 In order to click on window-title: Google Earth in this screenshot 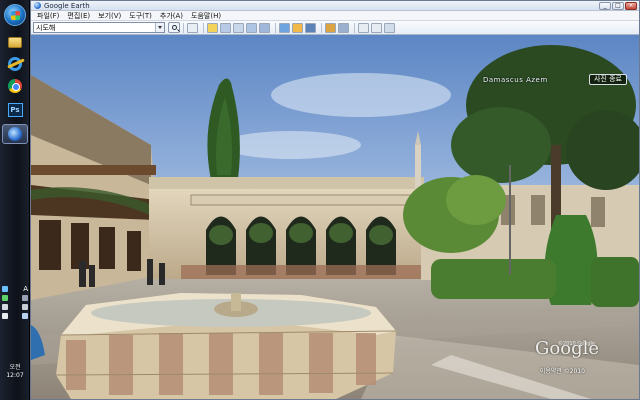, I will do `click(67, 5)`.